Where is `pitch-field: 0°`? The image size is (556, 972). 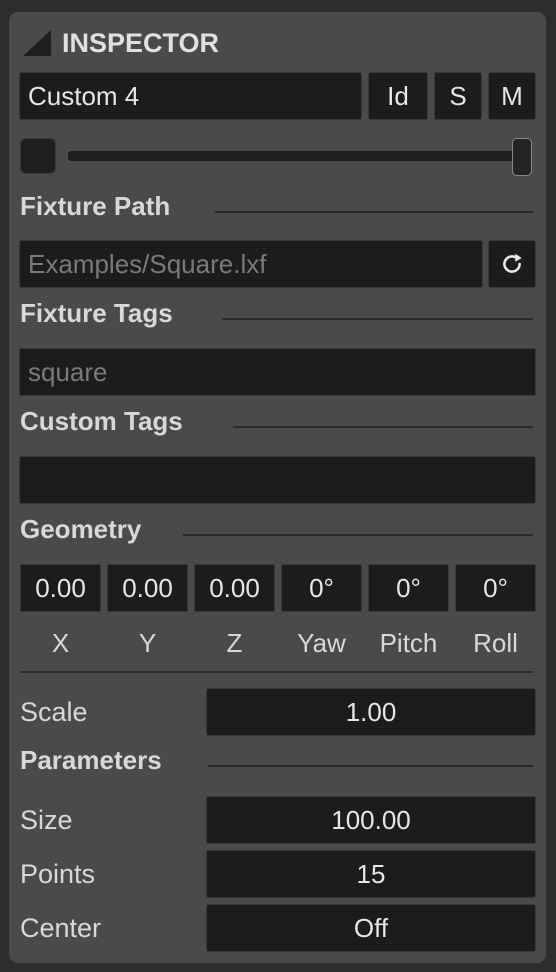
pitch-field: 0° is located at coordinates (408, 588).